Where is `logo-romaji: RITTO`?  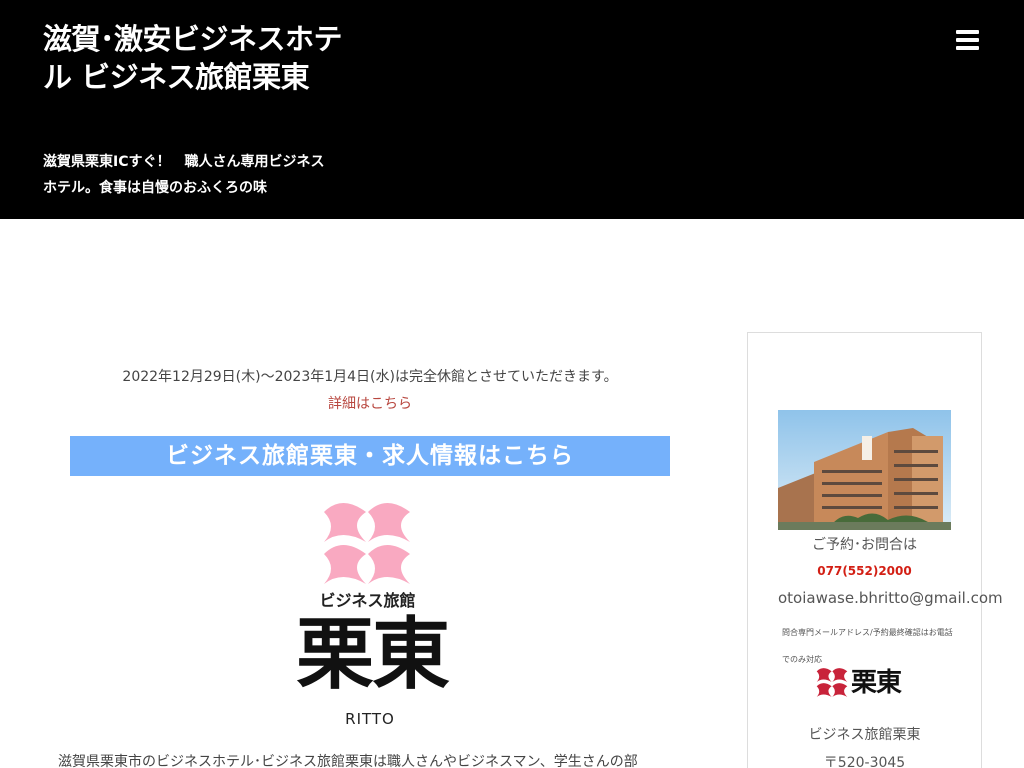
logo-romaji: RITTO is located at coordinates (370, 719).